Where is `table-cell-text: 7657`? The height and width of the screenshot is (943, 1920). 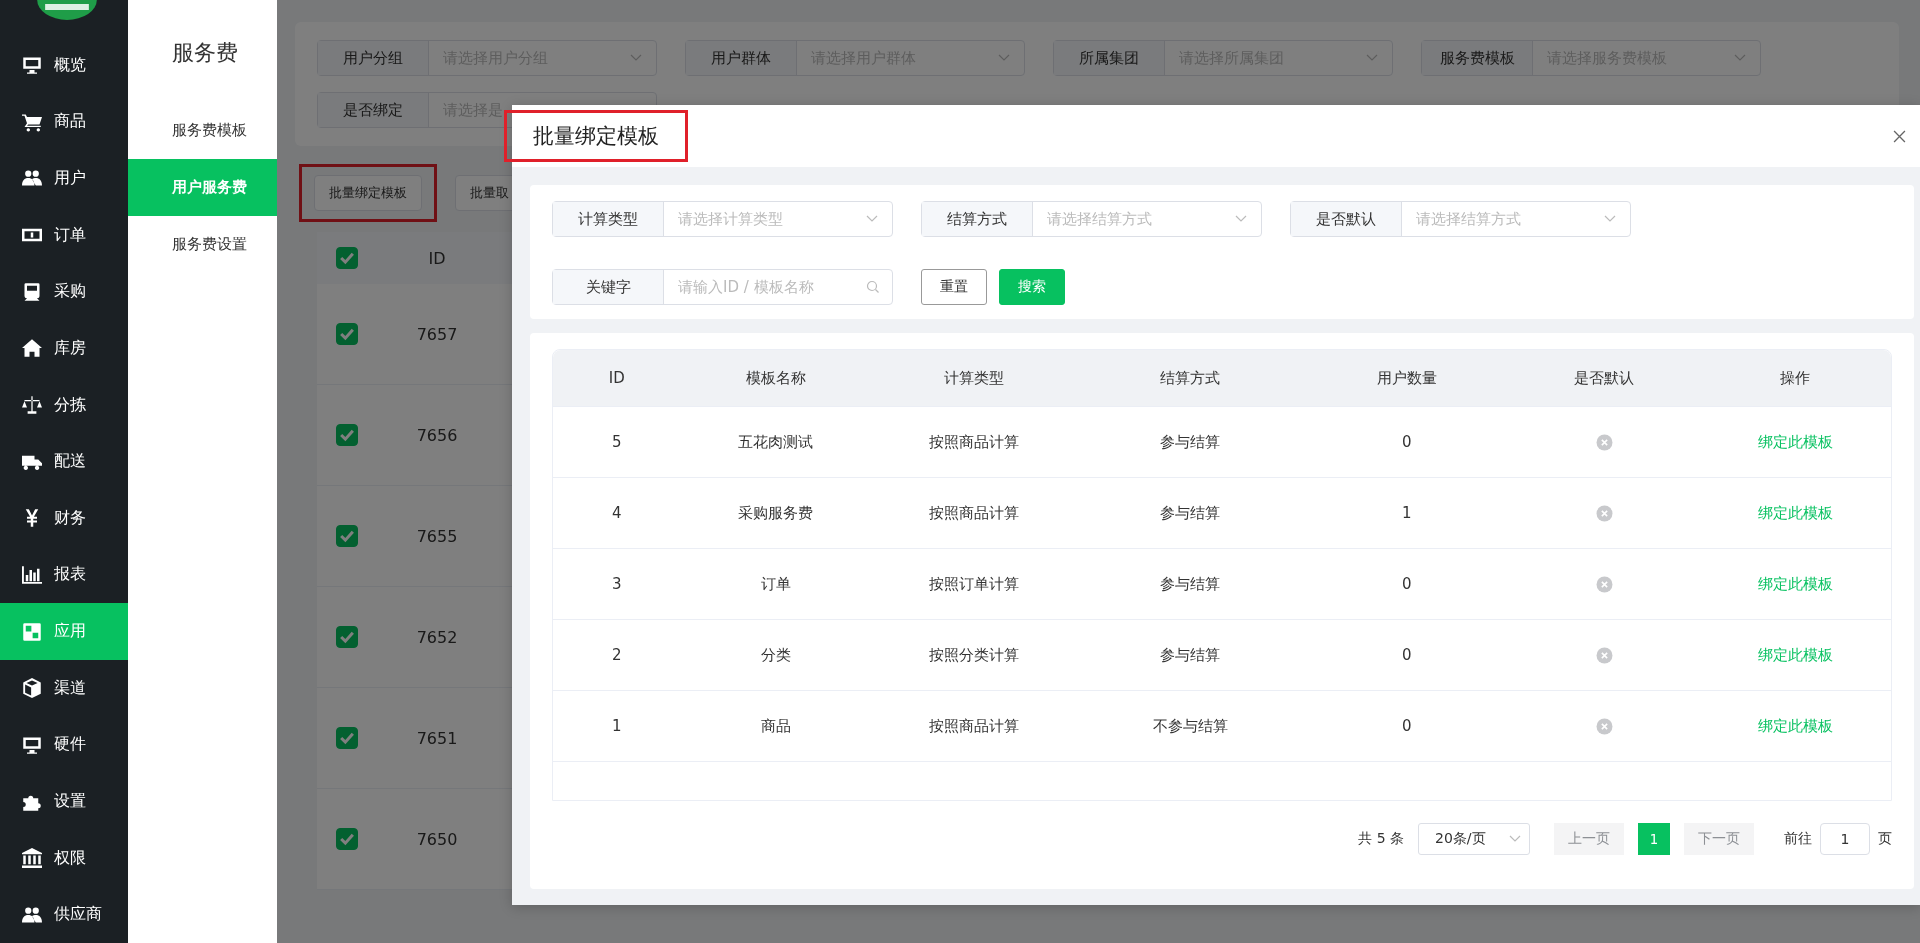 table-cell-text: 7657 is located at coordinates (437, 334).